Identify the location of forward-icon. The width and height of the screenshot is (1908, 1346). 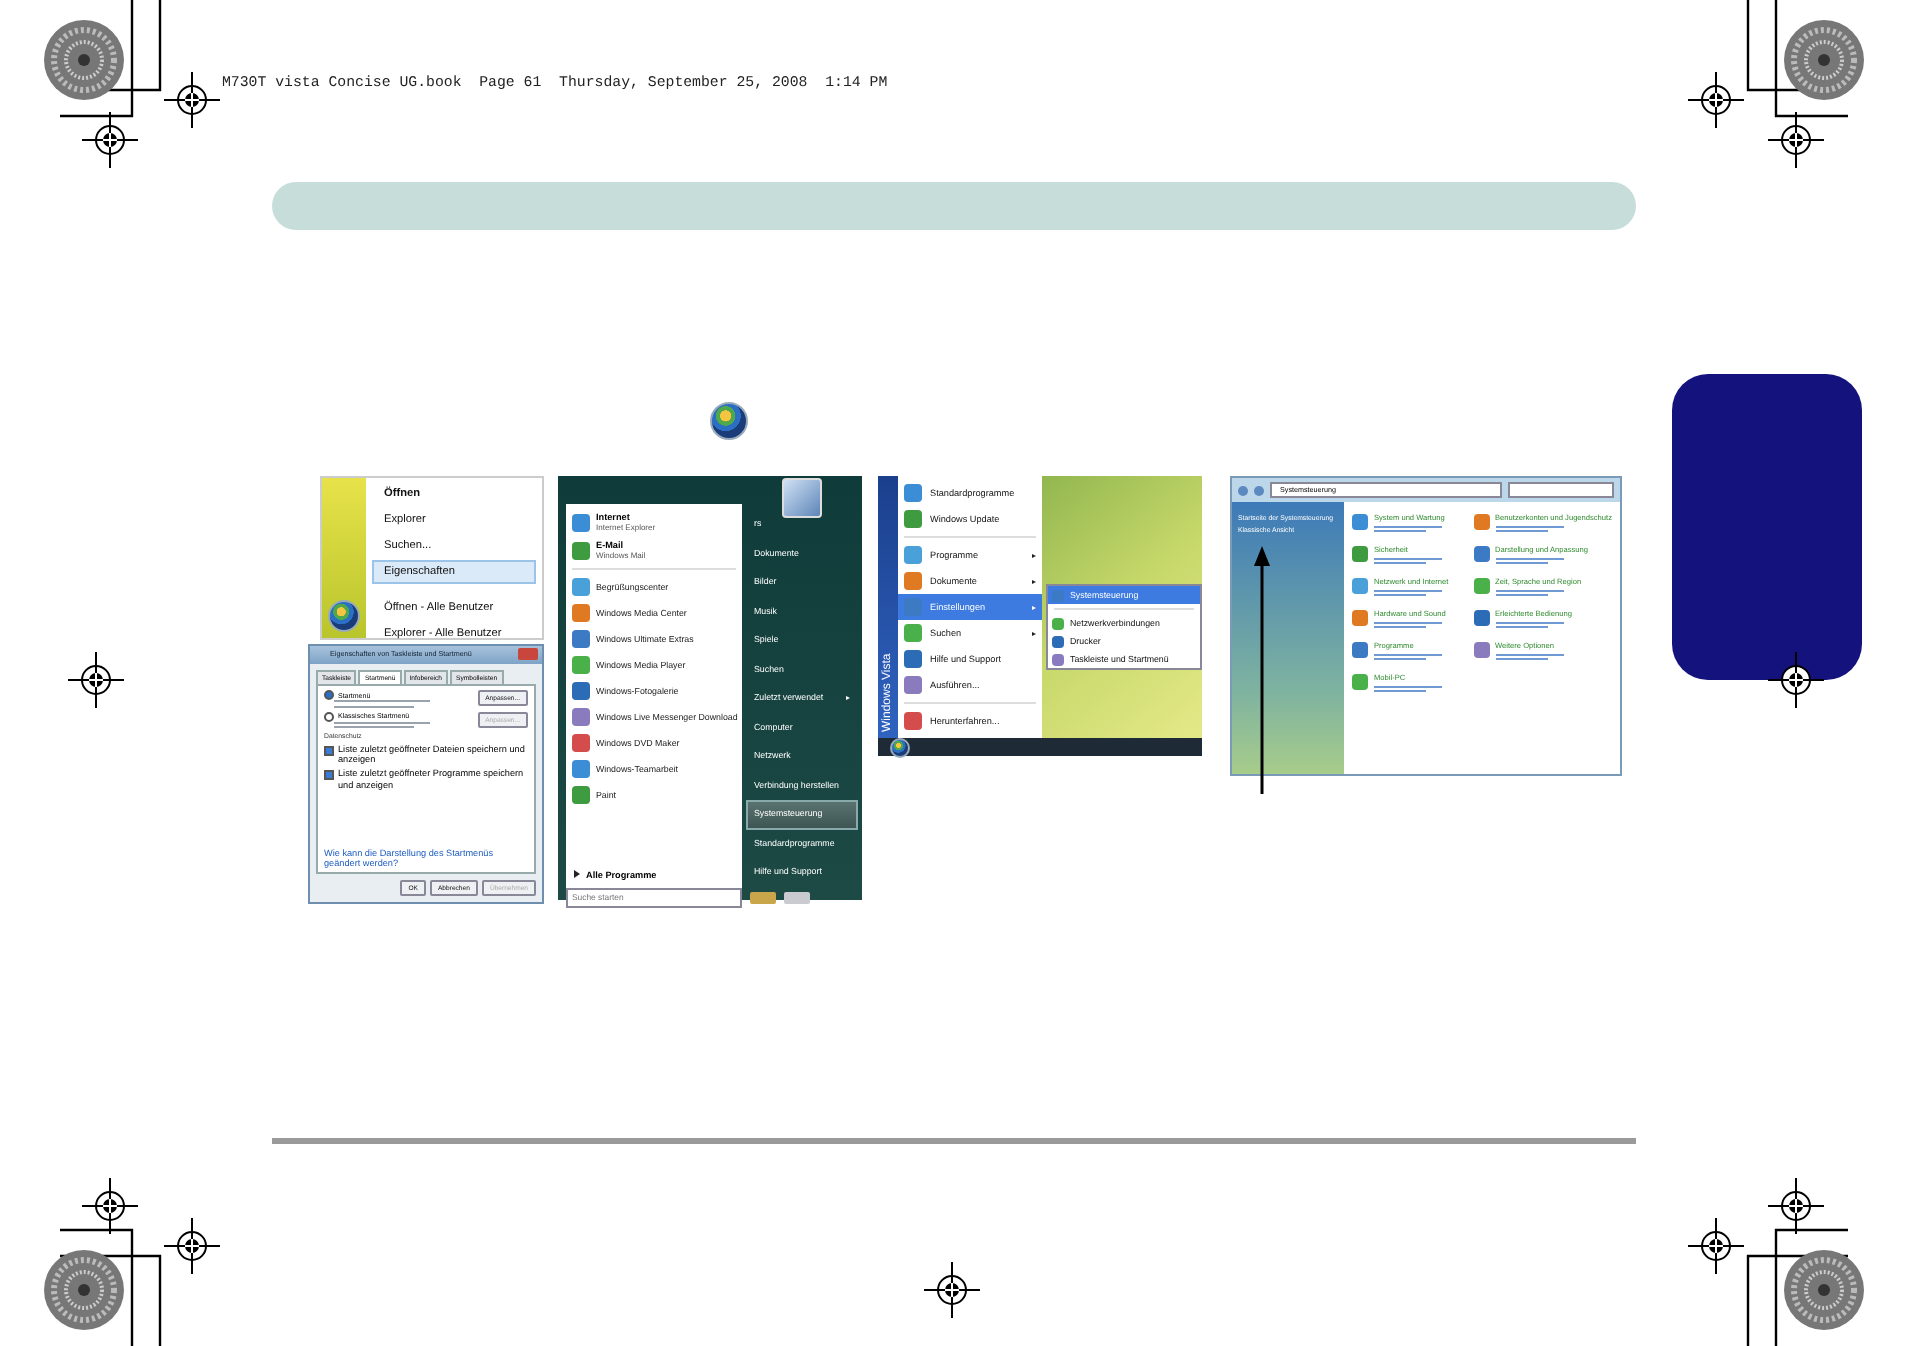
(1259, 490).